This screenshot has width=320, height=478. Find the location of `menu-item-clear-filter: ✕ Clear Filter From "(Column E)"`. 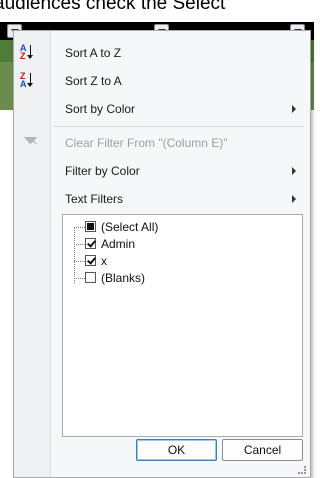

menu-item-clear-filter: ✕ Clear Filter From "(Column E)" is located at coordinates (162, 143).